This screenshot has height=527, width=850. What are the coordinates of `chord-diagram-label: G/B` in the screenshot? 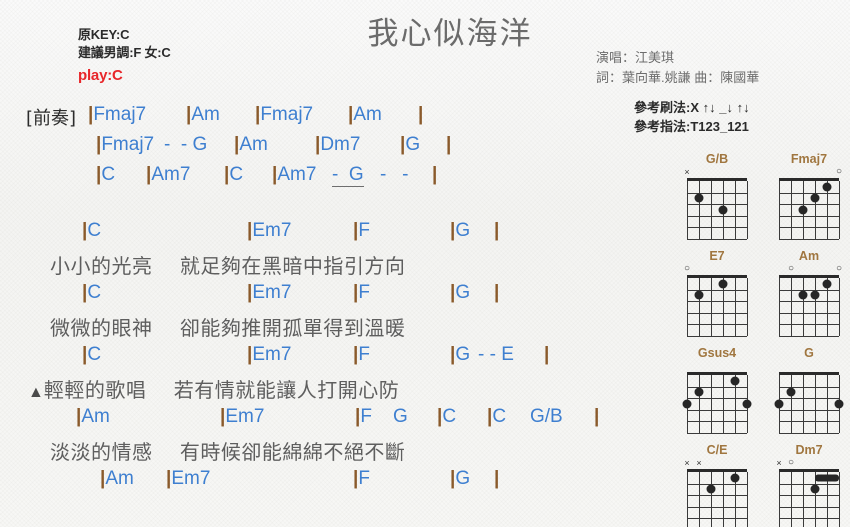 It's located at (717, 159).